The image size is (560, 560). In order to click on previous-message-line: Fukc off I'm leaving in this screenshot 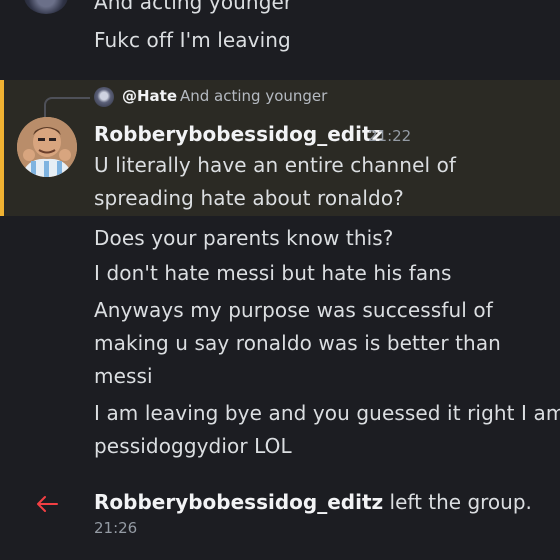, I will do `click(192, 40)`.